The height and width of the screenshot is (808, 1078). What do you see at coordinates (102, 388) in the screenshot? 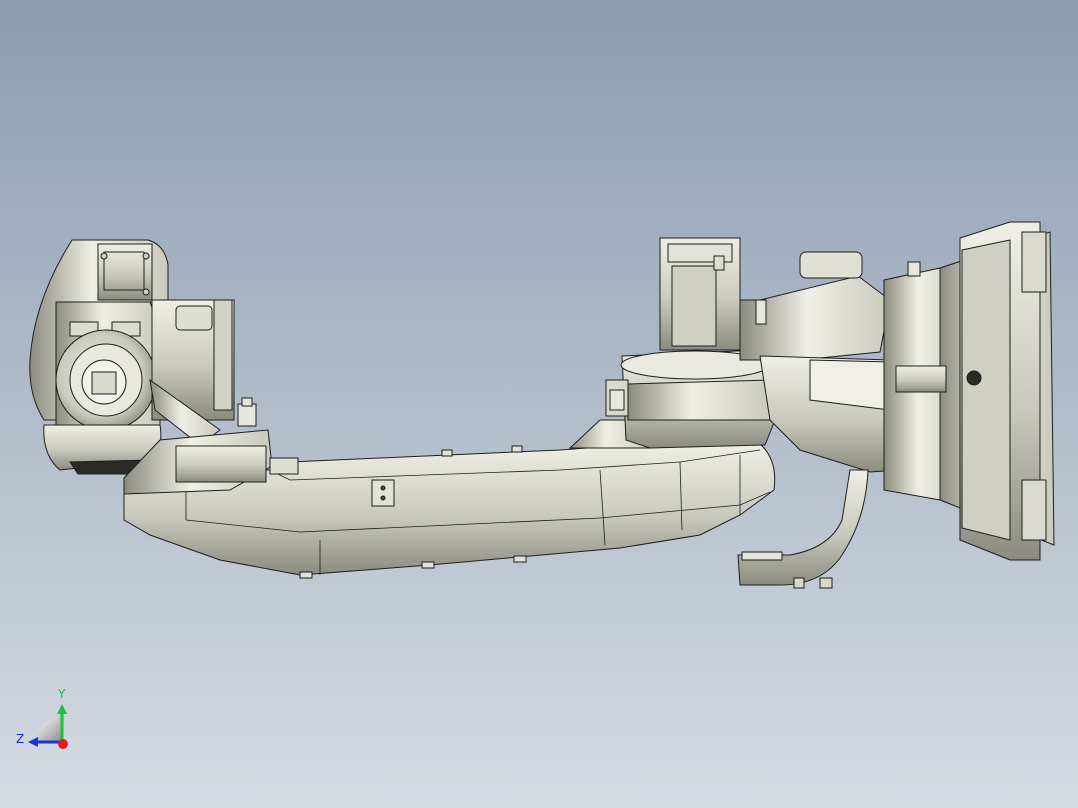
I see `wrist-flange` at bounding box center [102, 388].